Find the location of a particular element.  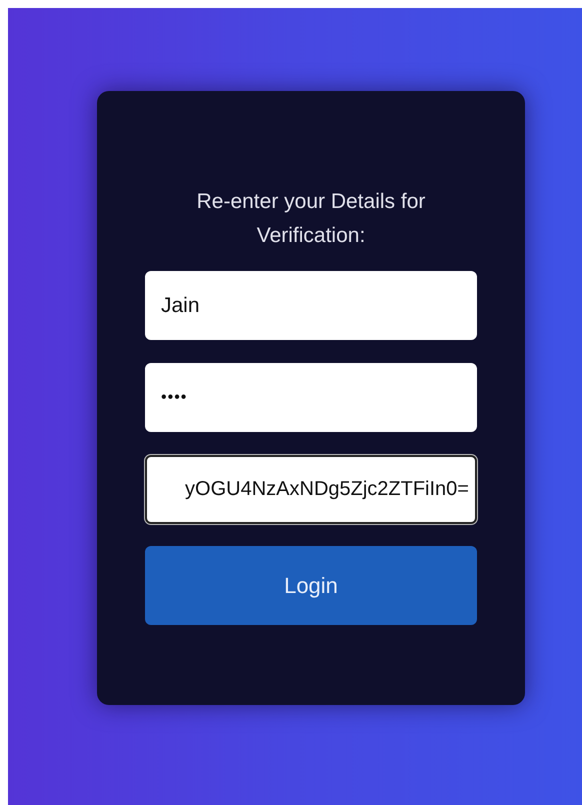

input-field: yOGU4NzAxNDg5Zjc2ZTFiIn0= is located at coordinates (311, 489).